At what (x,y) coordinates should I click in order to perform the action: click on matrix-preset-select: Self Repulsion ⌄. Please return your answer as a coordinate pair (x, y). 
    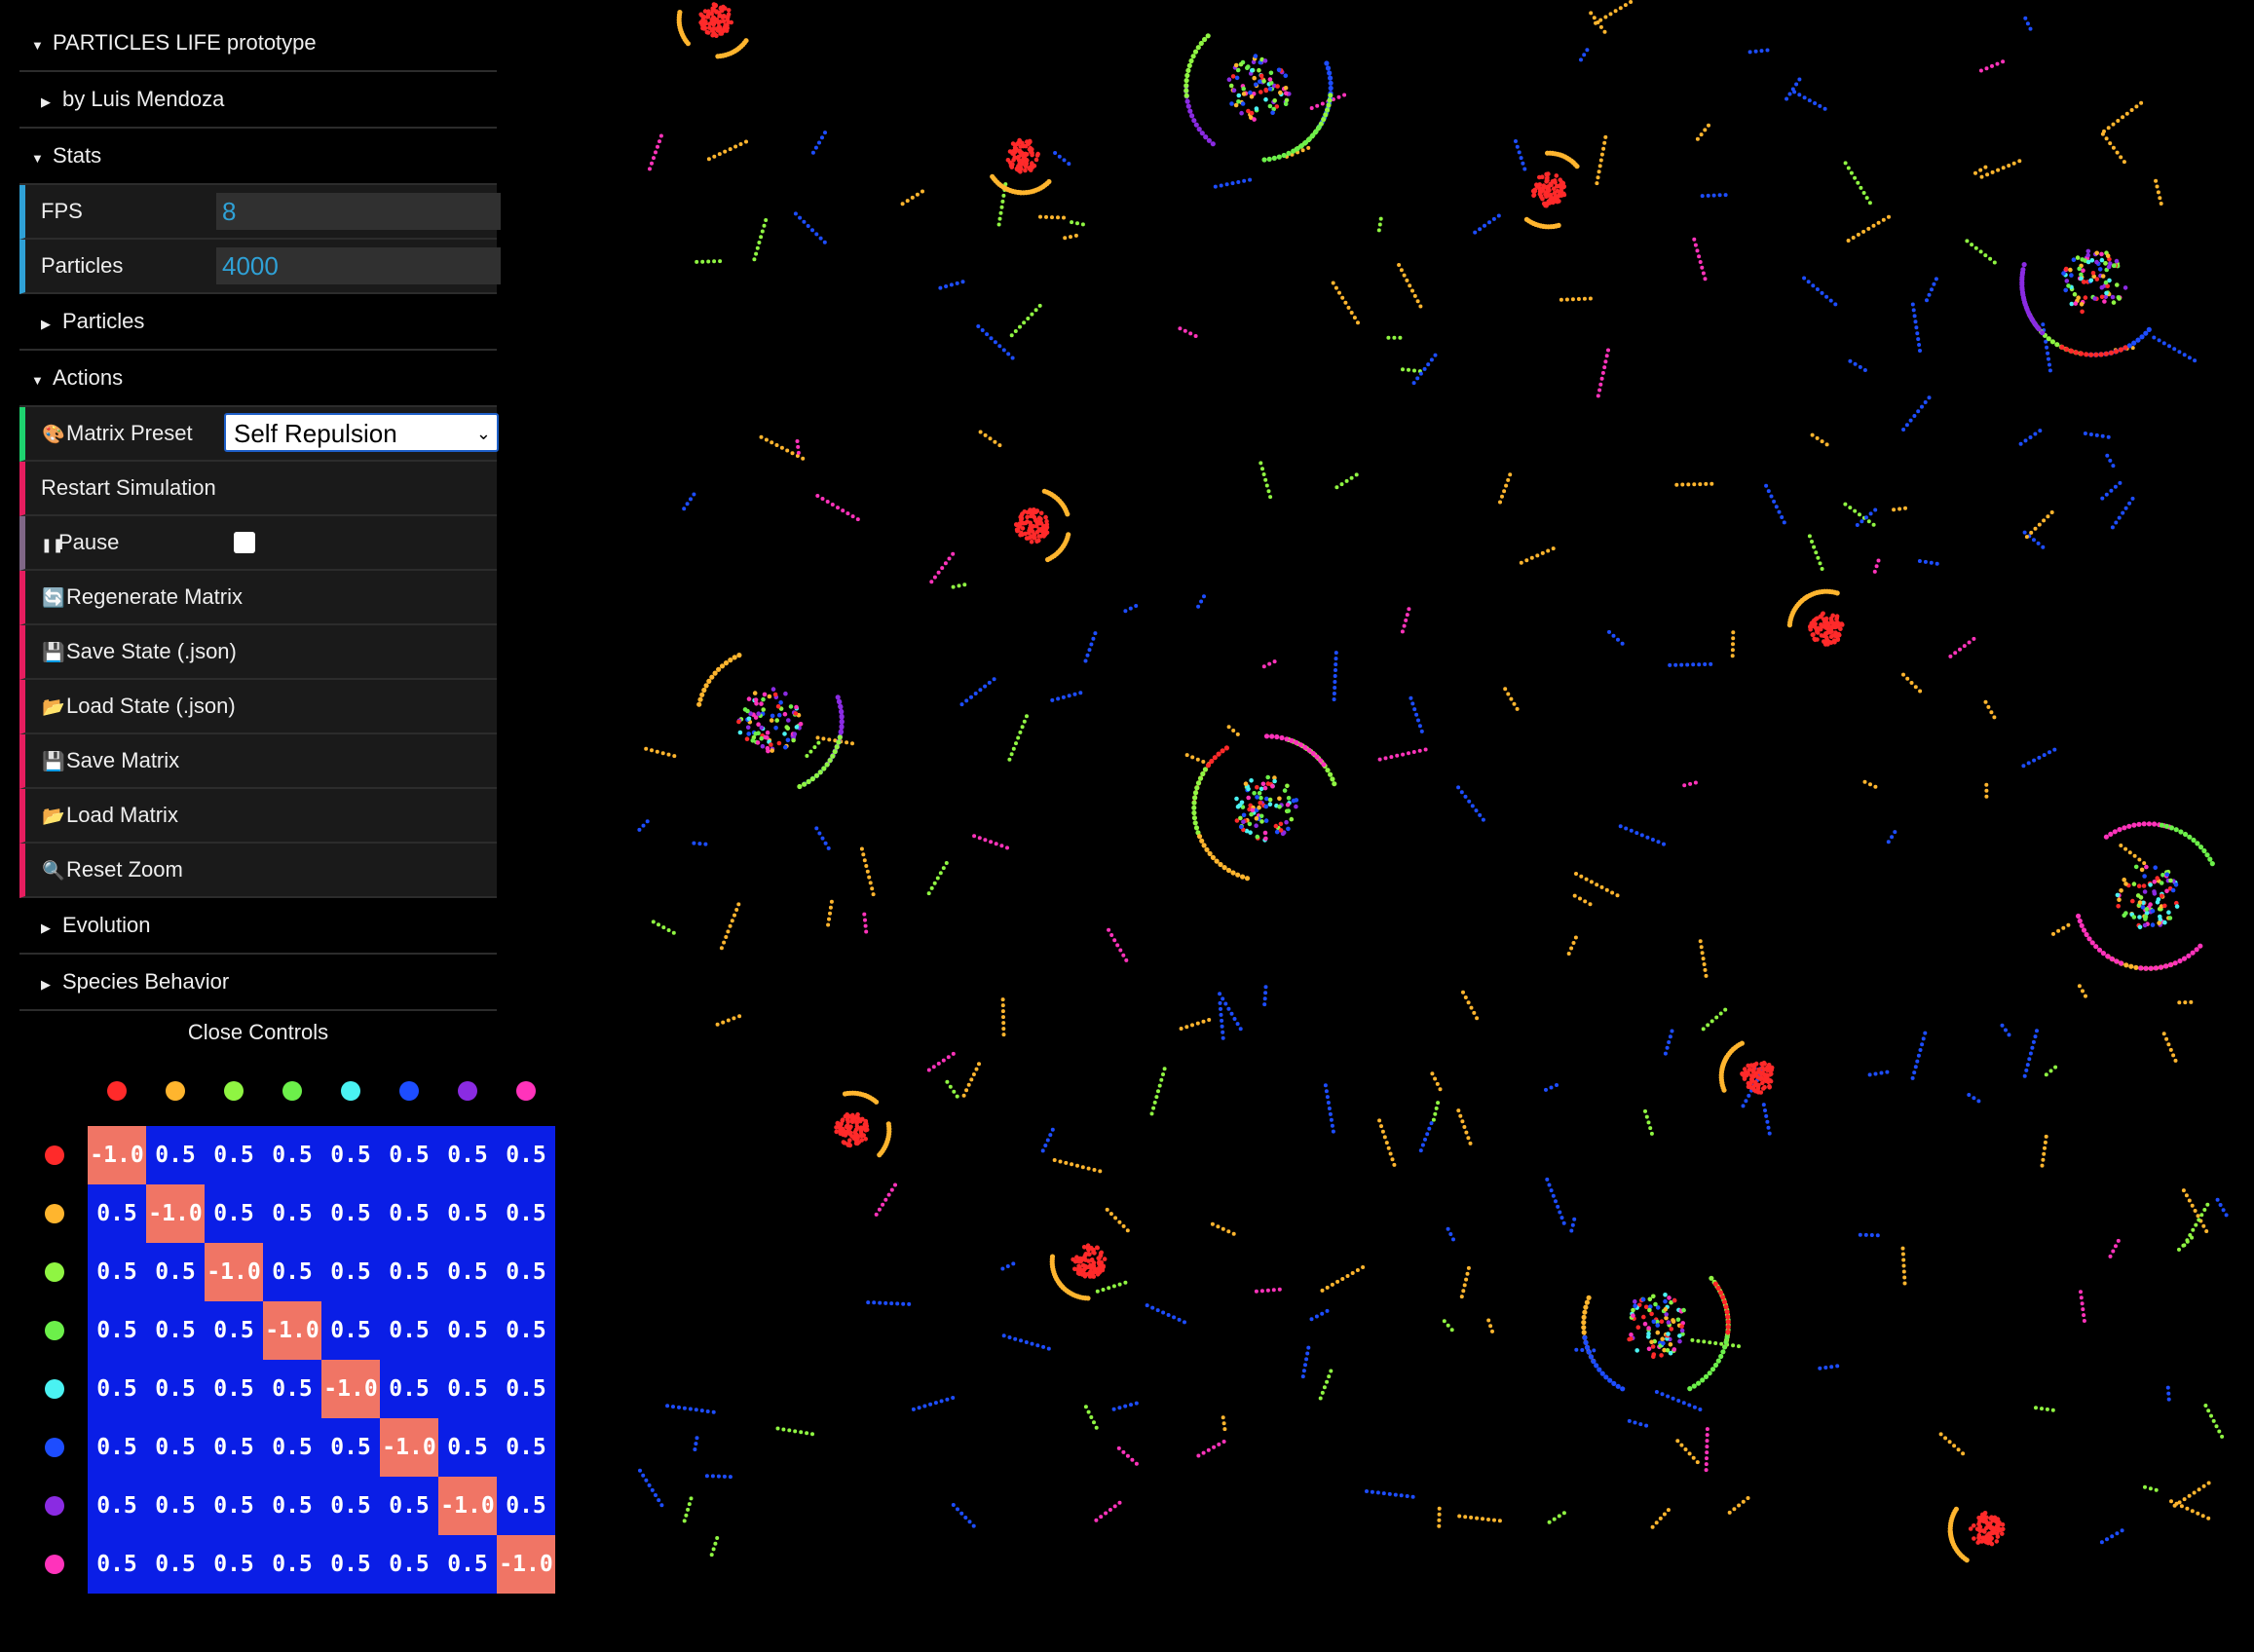
    Looking at the image, I should click on (361, 432).